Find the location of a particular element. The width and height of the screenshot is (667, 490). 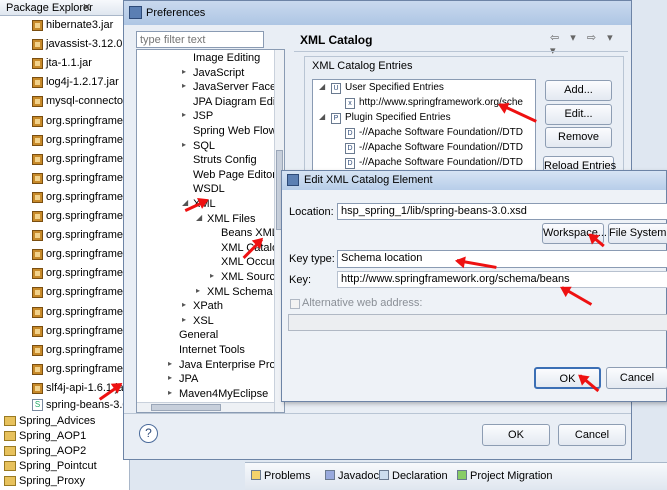

location-field: hsp_spring_1/lib/spring-beans-3.0.xsd is located at coordinates (502, 211).